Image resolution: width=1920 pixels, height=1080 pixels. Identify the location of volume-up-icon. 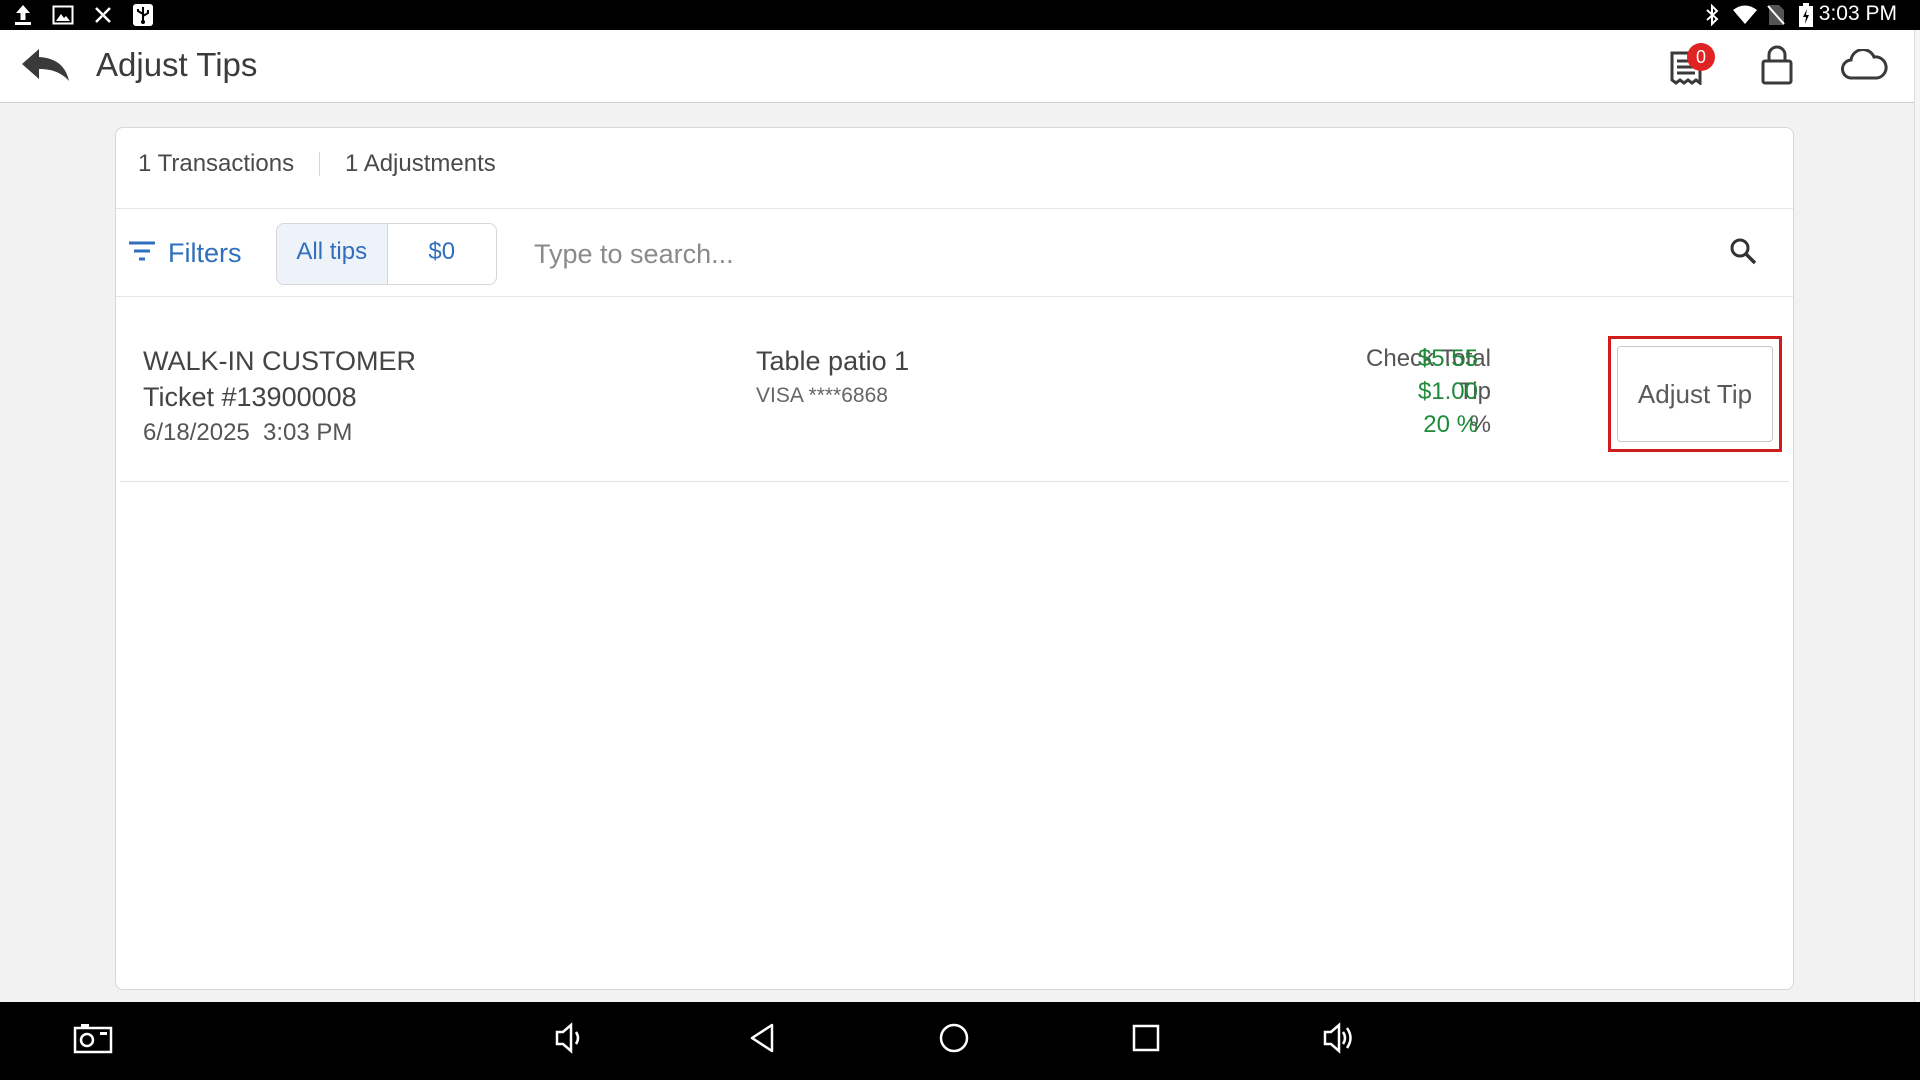
(1339, 1040).